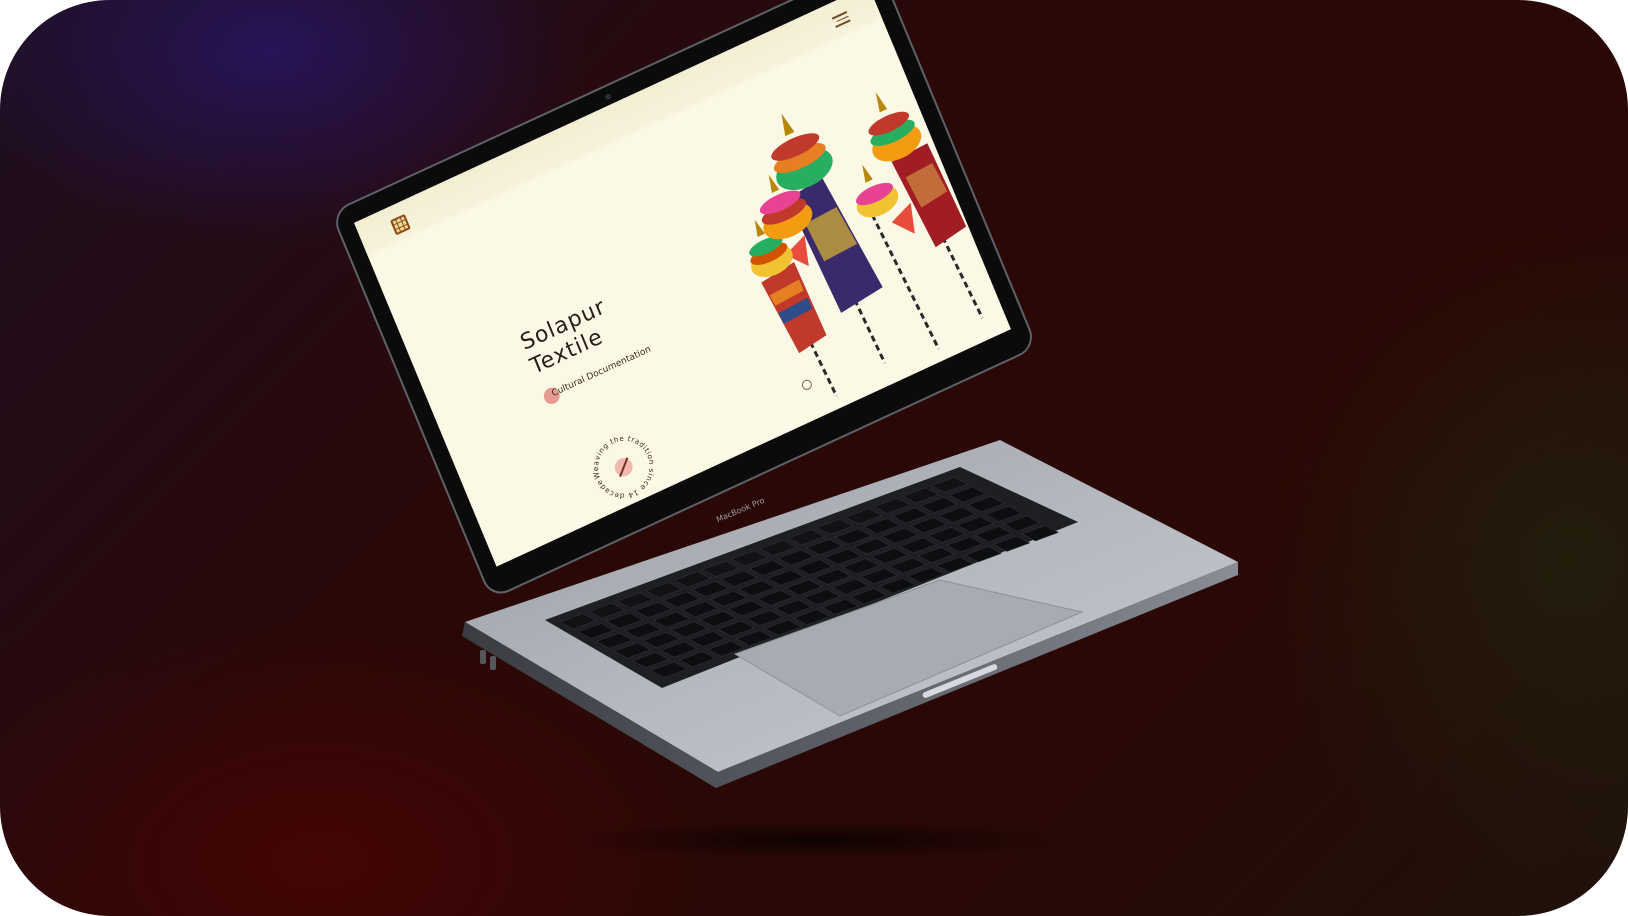 Image resolution: width=1628 pixels, height=916 pixels. What do you see at coordinates (608, 96) in the screenshot?
I see `camera-icon` at bounding box center [608, 96].